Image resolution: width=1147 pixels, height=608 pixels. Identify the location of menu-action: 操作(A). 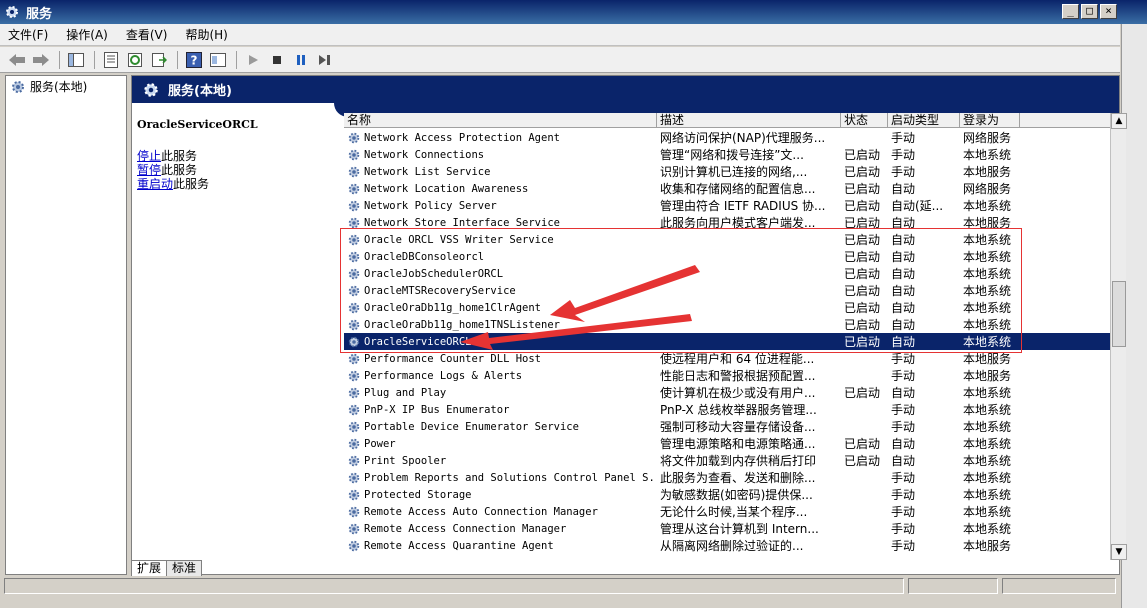
(87, 34).